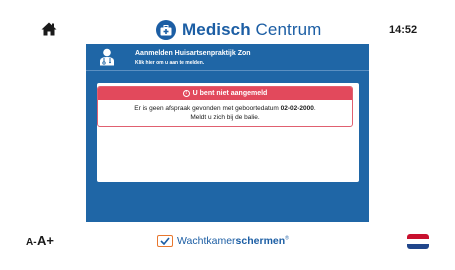  I want to click on alert-header: ! U bent niet aangemeld, so click(225, 93).